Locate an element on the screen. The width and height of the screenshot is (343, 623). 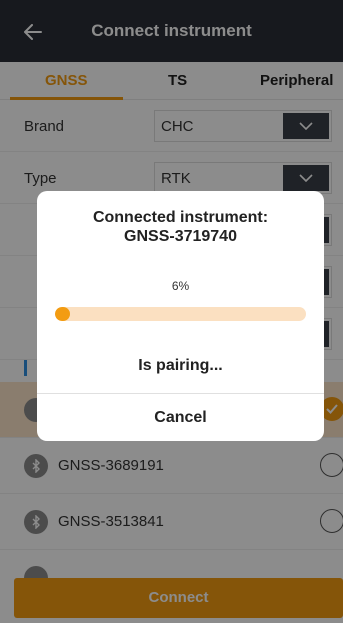
dialog-title-device: GNSS-3719740 is located at coordinates (180, 236).